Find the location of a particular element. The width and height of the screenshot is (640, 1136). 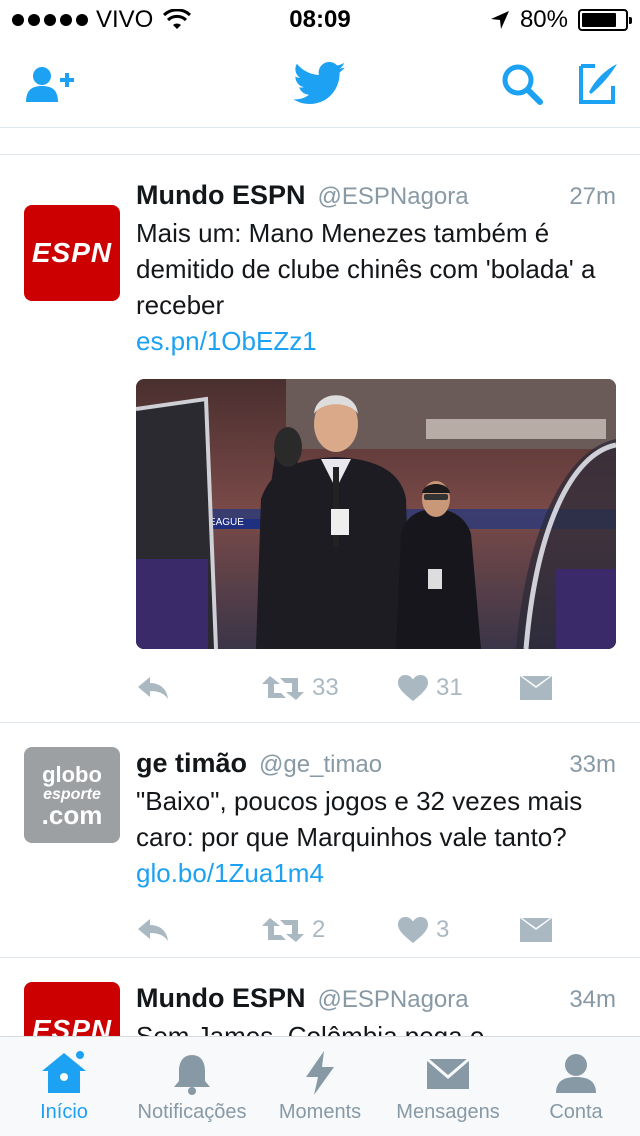

avatar: globo esporte .com is located at coordinates (72, 795).